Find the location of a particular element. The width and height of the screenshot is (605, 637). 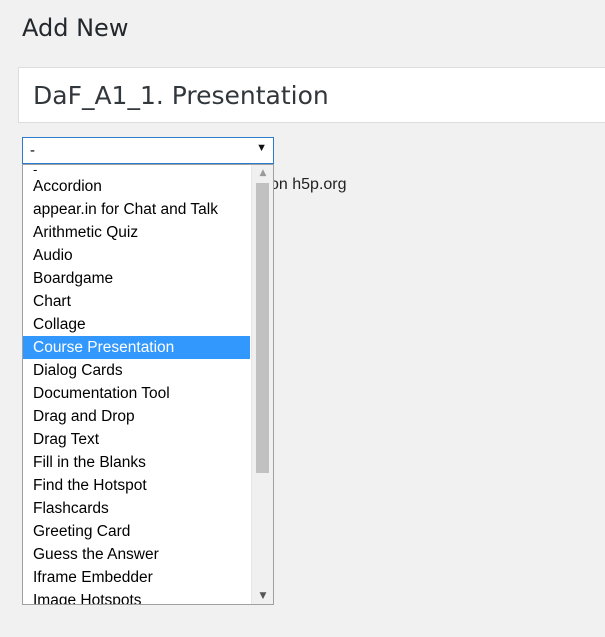

dropdown-option: Arithmetic Quiz is located at coordinates (136, 232).